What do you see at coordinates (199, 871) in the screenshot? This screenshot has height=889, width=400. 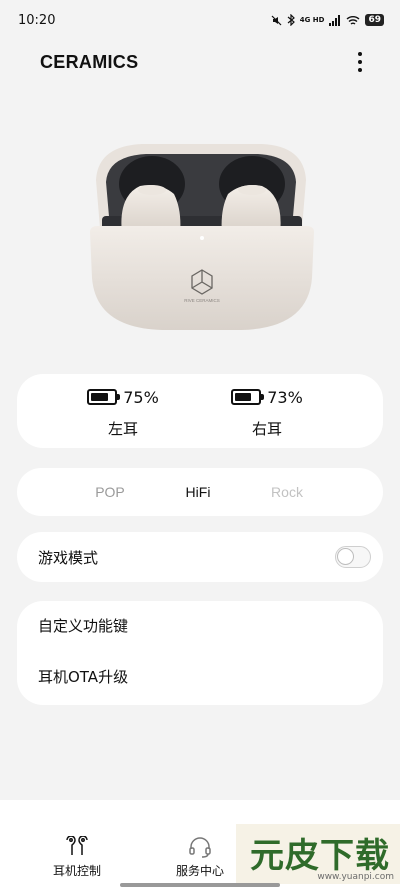 I see `nav-label: 服务中心` at bounding box center [199, 871].